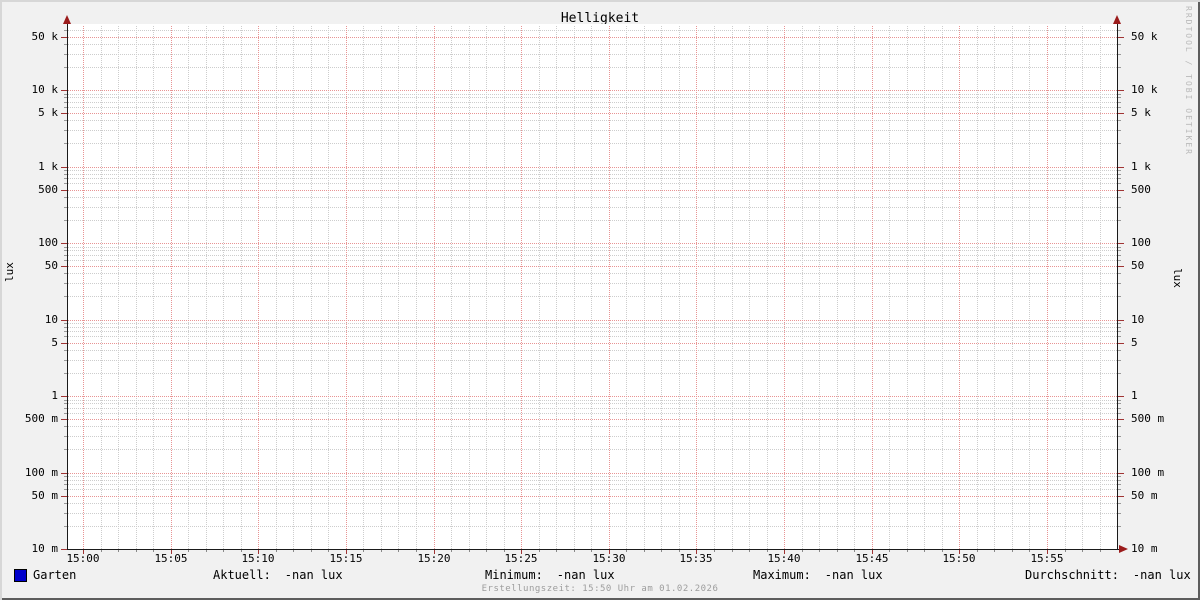 This screenshot has height=600, width=1200. I want to click on y-axis-tick-label-left: 5 k, so click(48, 112).